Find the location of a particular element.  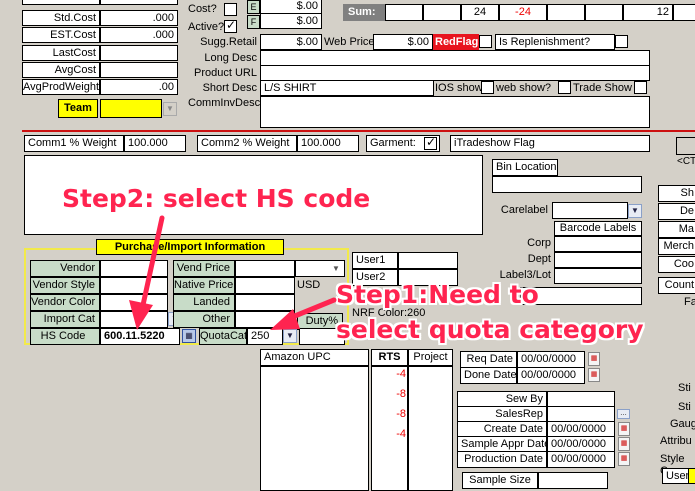

step2-arrow is located at coordinates (147, 272).